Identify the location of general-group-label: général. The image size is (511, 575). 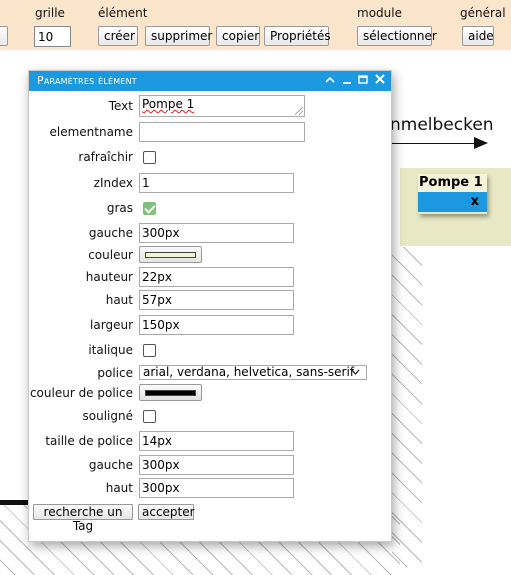
(483, 13).